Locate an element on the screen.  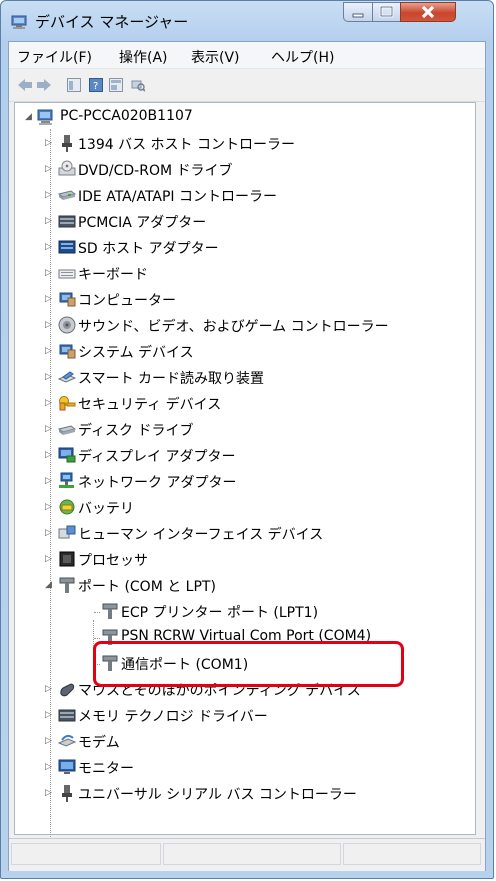
minimize-button is located at coordinates (358, 12).